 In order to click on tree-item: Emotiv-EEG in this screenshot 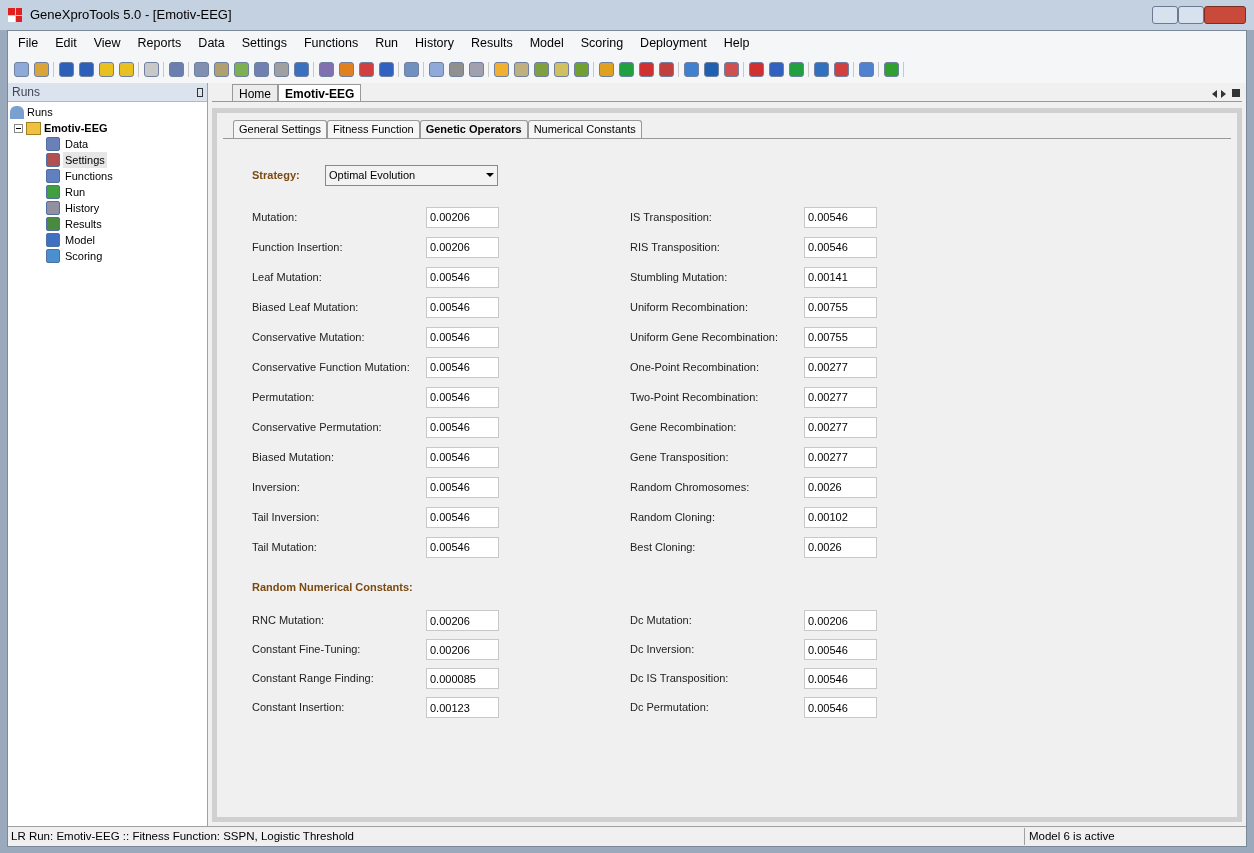, I will do `click(76, 128)`.